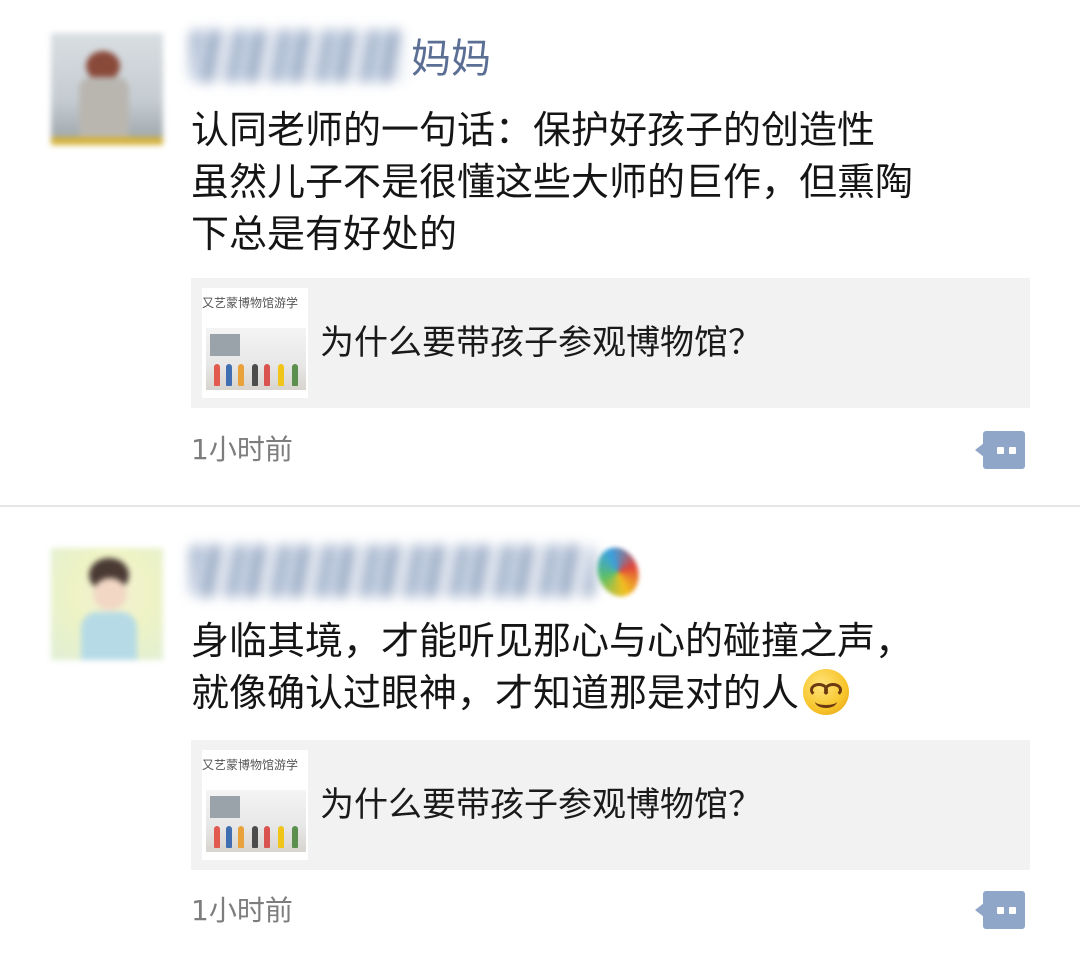 This screenshot has height=968, width=1080. I want to click on post-text-line: 认同老师的一句话：保护好孩子的创造性, so click(533, 130).